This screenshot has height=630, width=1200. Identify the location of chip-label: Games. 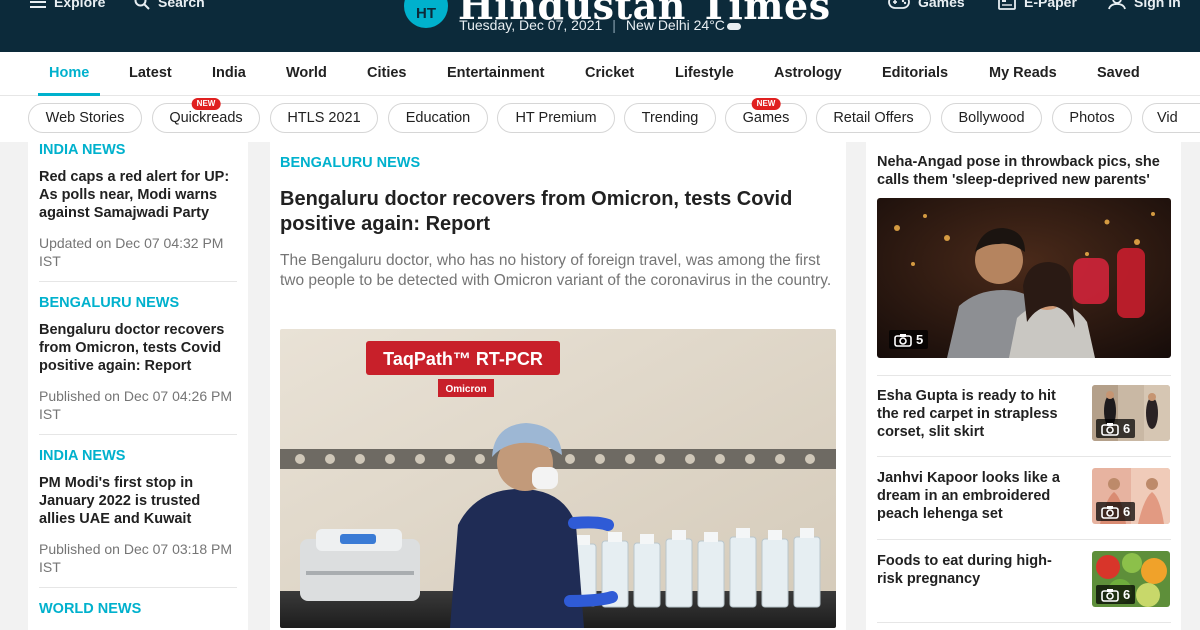
(766, 118).